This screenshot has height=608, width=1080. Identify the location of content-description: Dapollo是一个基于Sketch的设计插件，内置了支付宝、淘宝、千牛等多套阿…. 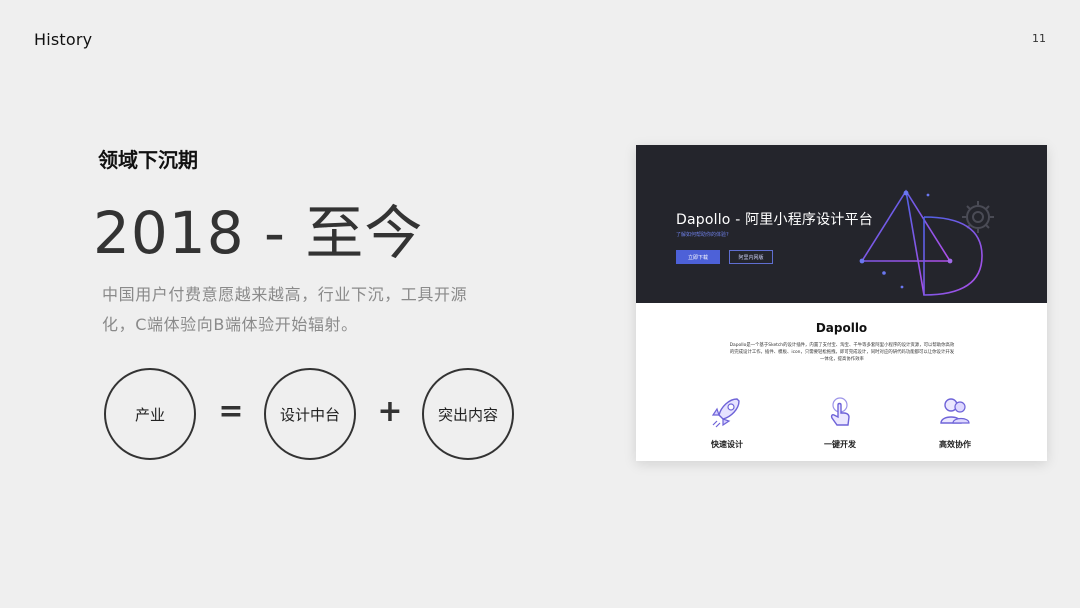
(842, 352).